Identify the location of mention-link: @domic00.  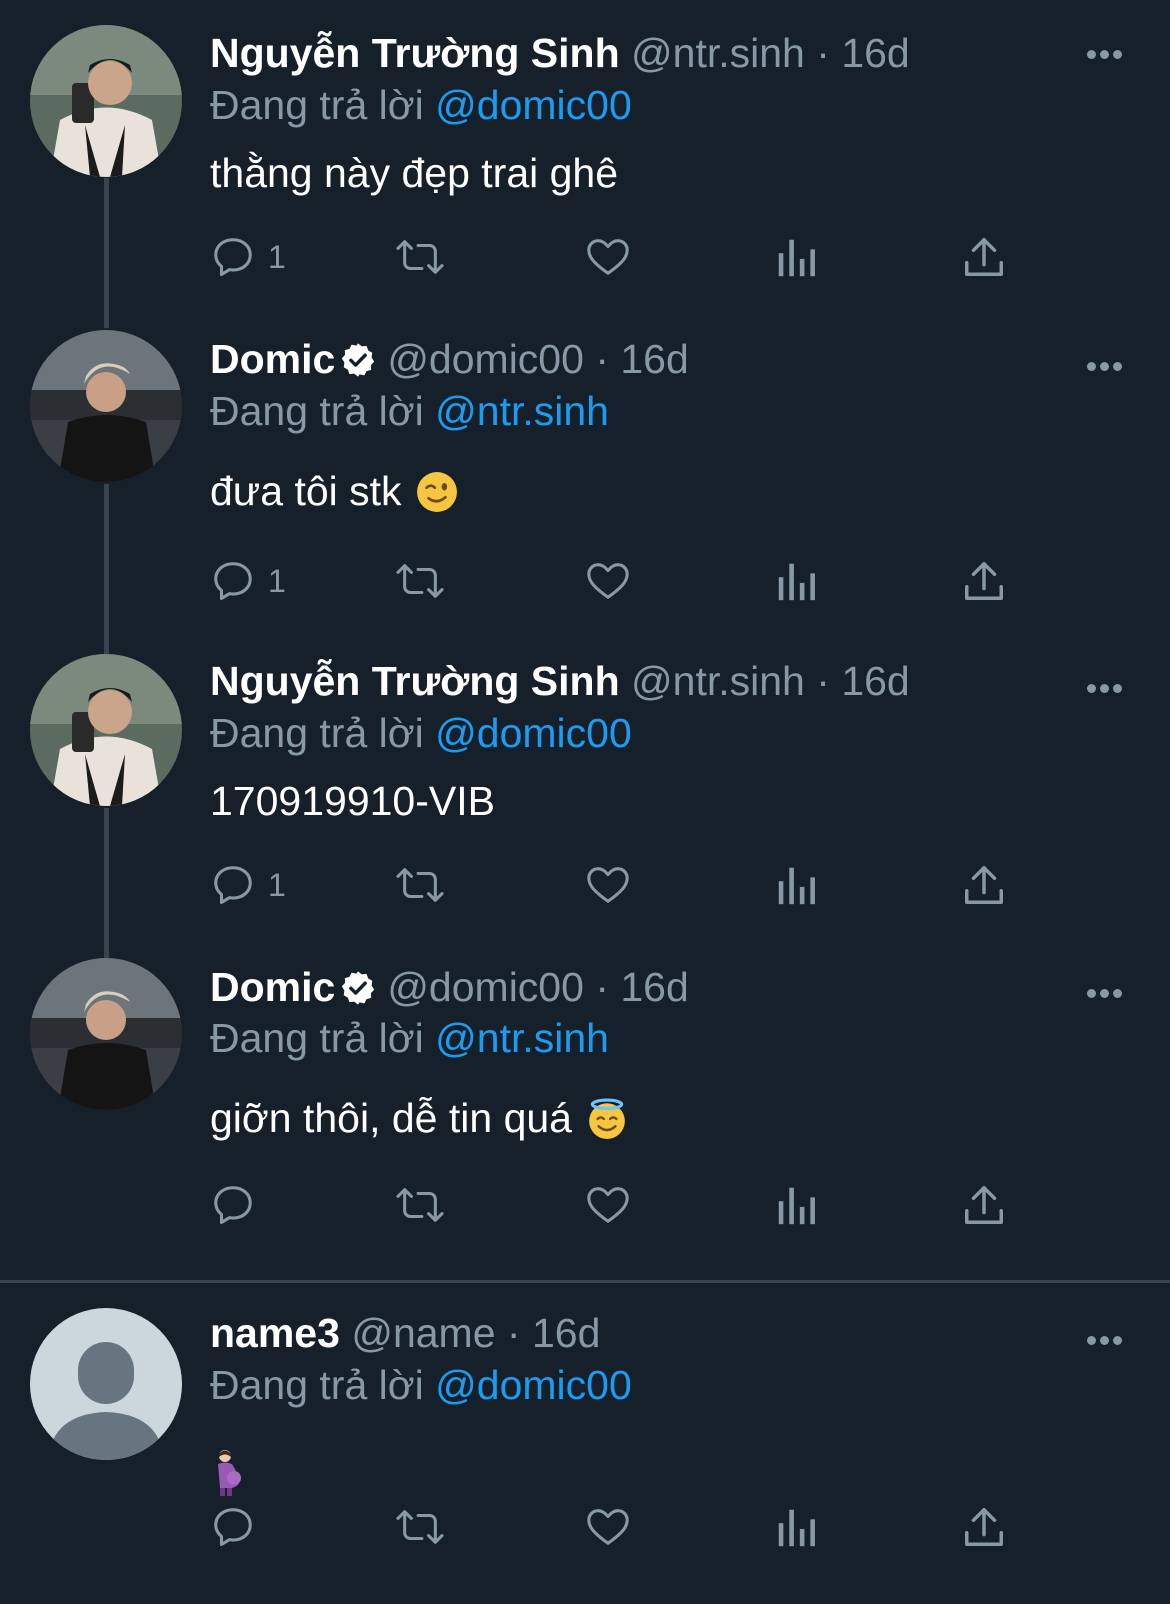
(533, 1385).